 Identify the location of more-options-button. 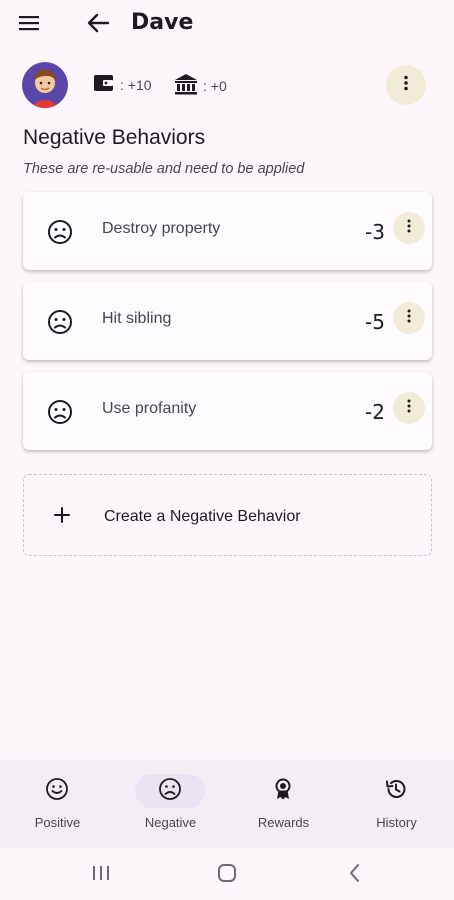
(406, 85).